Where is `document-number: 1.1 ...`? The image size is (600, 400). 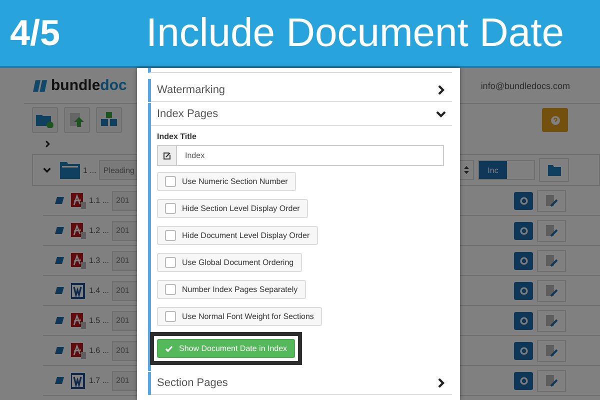
document-number: 1.1 ... is located at coordinates (99, 200).